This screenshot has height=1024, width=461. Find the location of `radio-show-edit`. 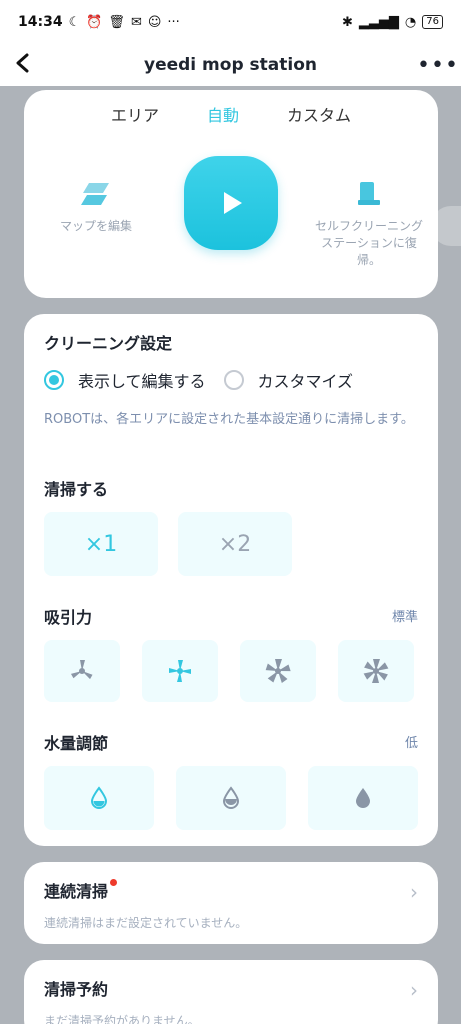

radio-show-edit is located at coordinates (54, 380).